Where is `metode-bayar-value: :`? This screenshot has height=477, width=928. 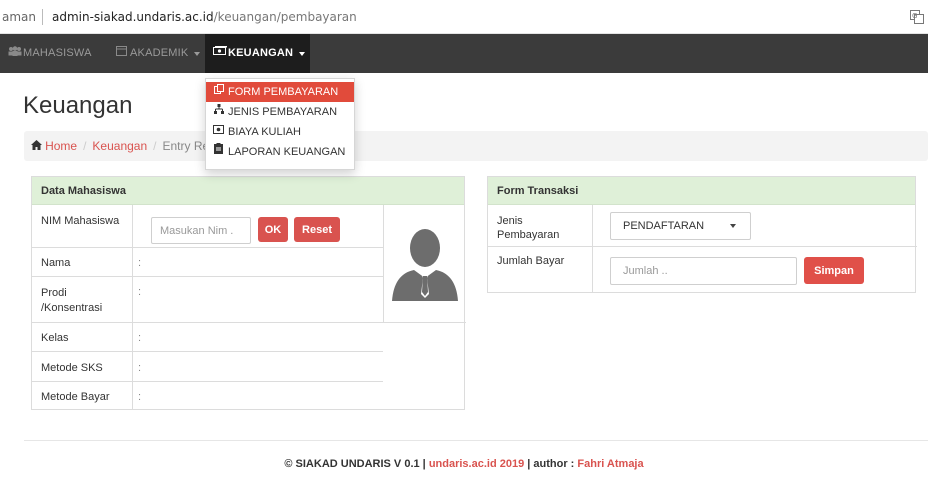
metode-bayar-value: : is located at coordinates (140, 397).